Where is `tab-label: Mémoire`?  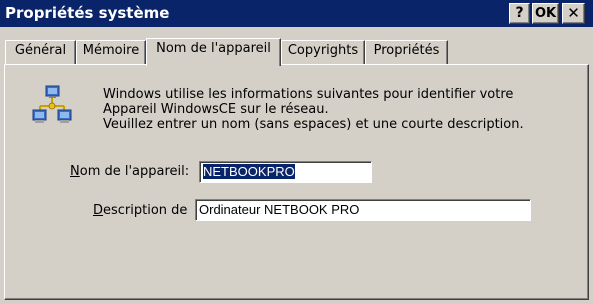 tab-label: Mémoire is located at coordinates (111, 50).